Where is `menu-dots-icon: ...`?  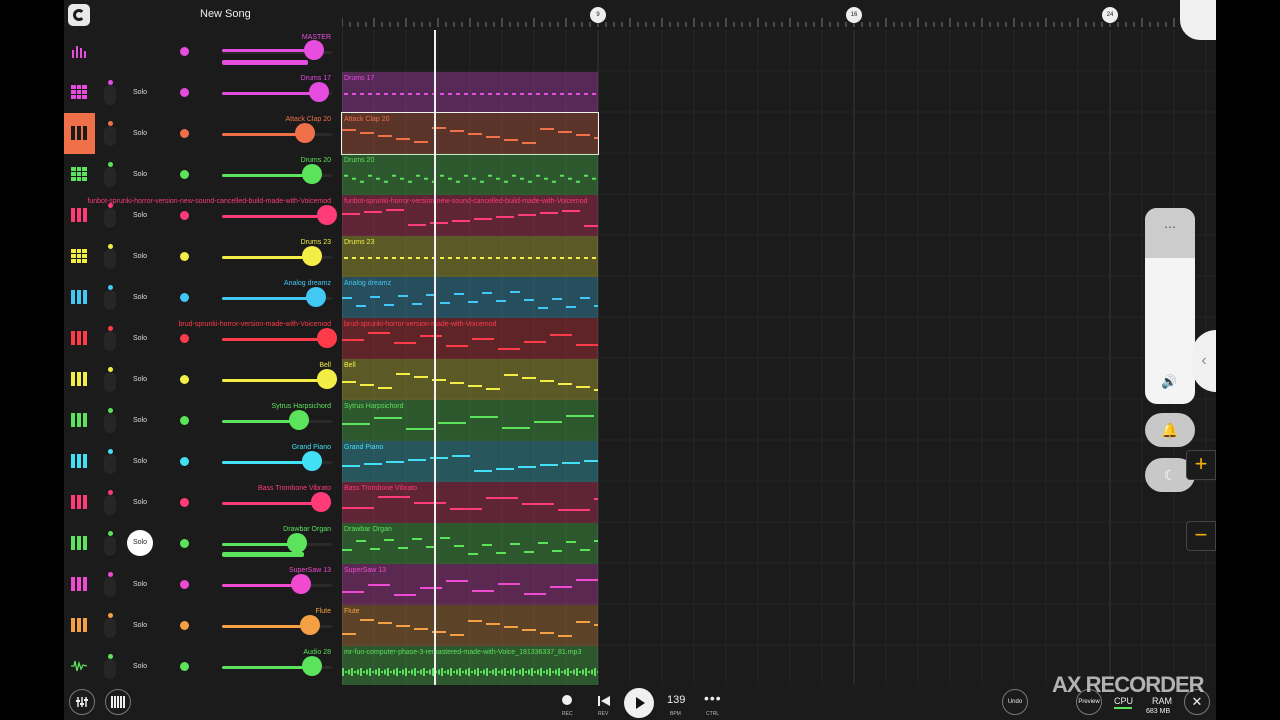 menu-dots-icon: ... is located at coordinates (1170, 233).